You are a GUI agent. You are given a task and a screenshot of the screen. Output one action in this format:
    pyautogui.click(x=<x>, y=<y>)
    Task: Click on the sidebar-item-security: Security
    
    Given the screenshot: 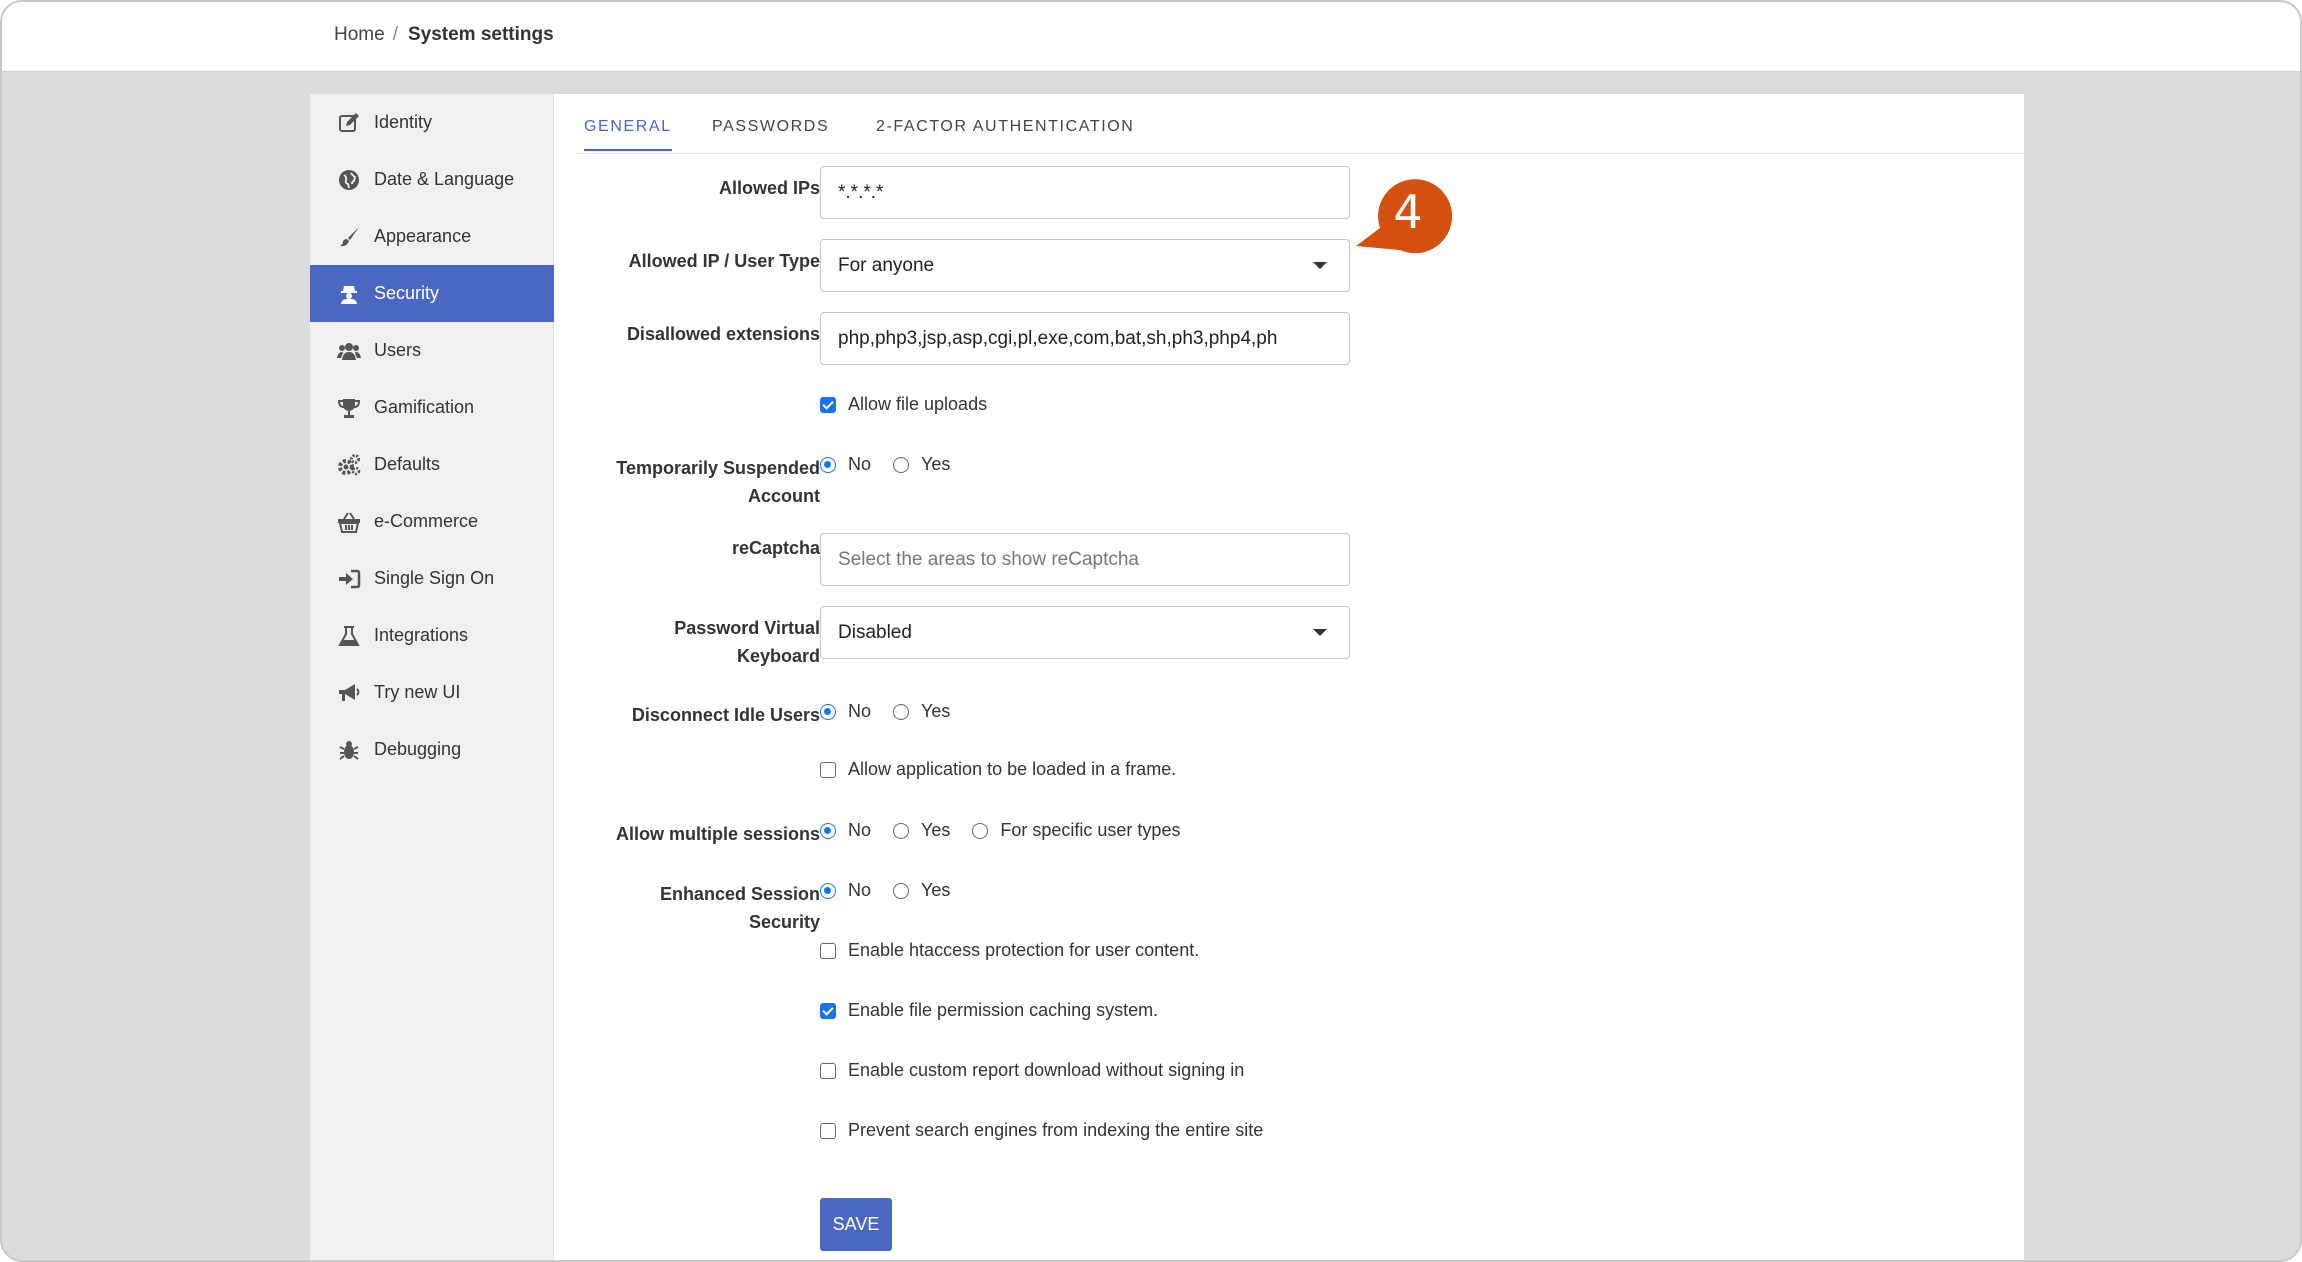 What is the action you would take?
    pyautogui.click(x=432, y=293)
    